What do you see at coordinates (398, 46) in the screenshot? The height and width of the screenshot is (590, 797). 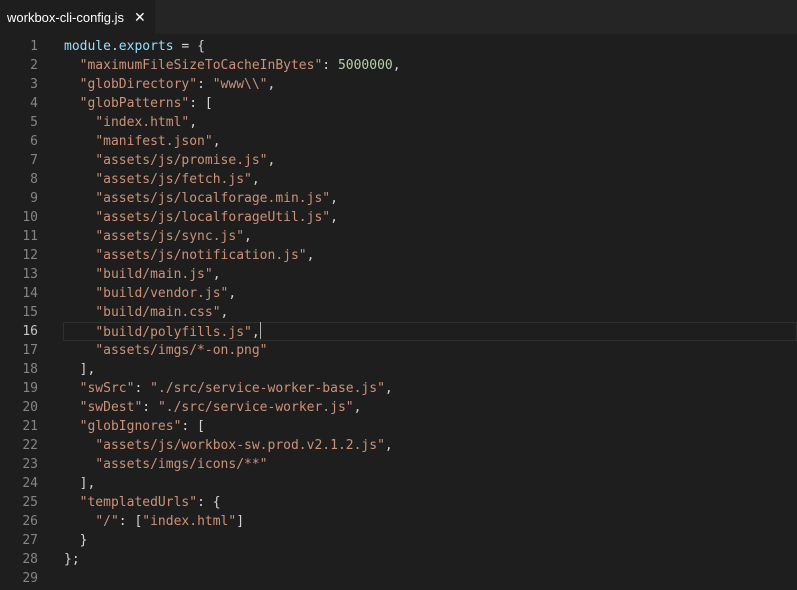 I see `code-line: 1 module.exports = {` at bounding box center [398, 46].